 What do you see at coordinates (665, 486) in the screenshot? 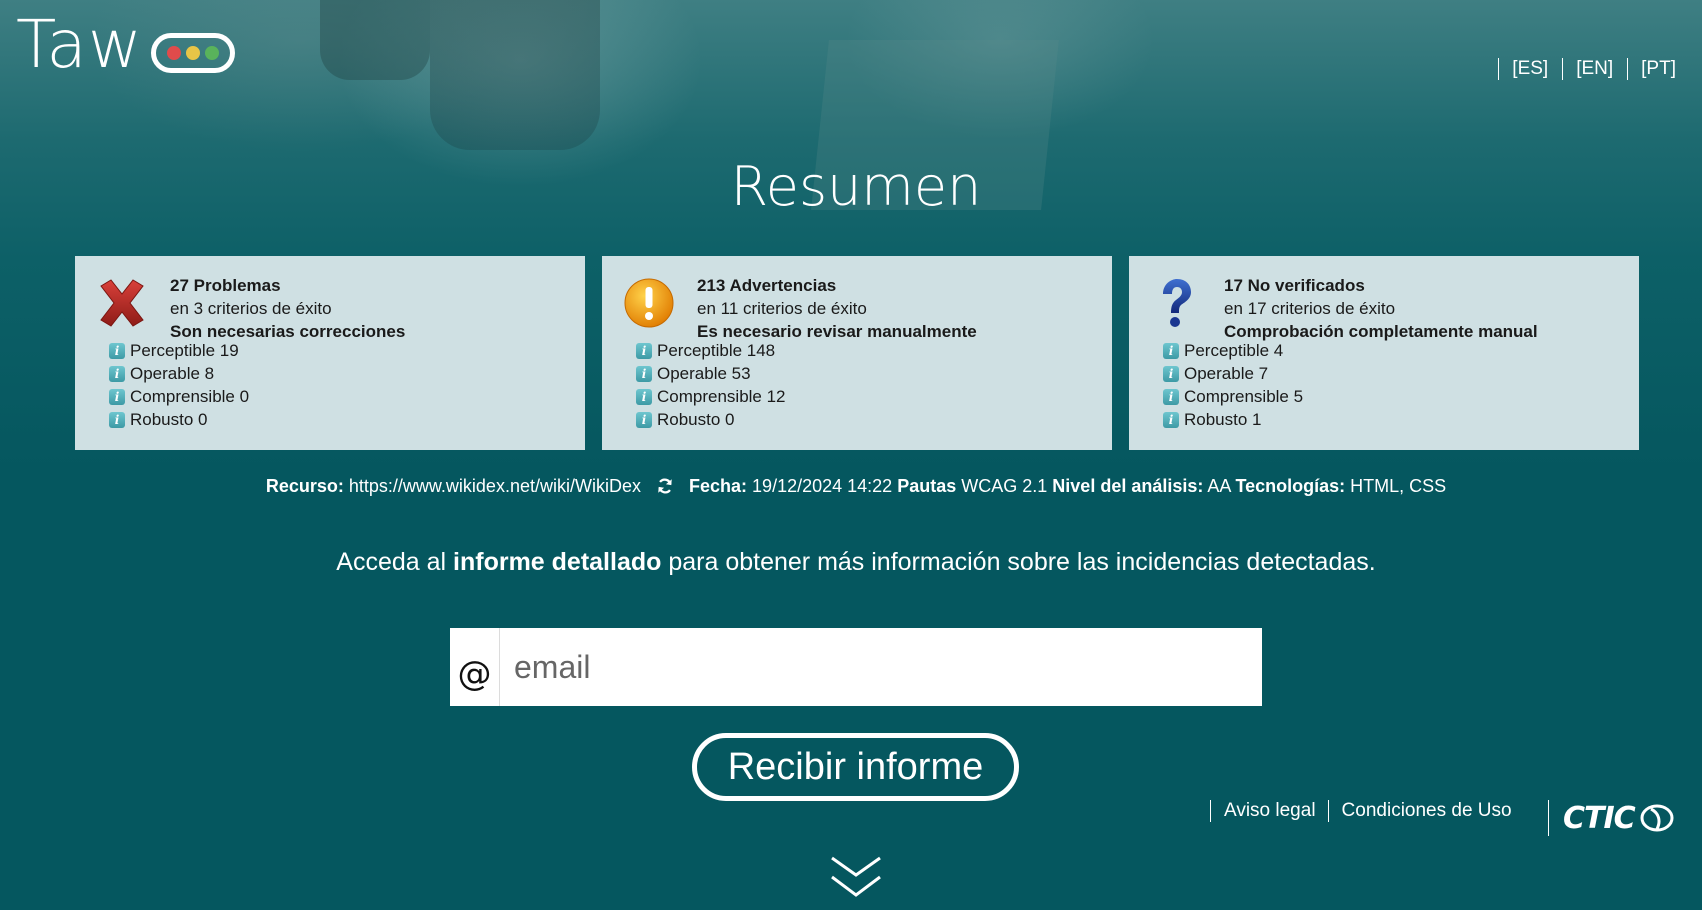
I see `refresh-icon` at bounding box center [665, 486].